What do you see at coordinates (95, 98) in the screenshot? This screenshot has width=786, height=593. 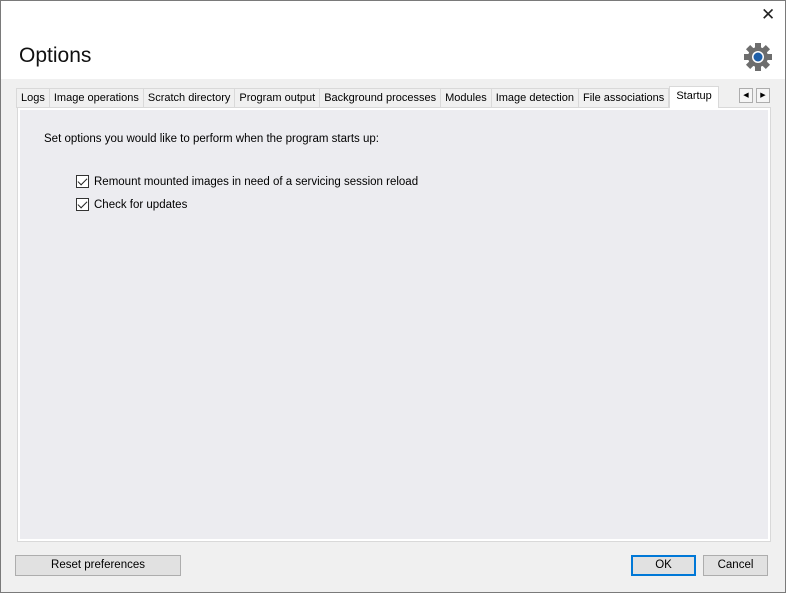 I see `tab-image-operations: Image operations` at bounding box center [95, 98].